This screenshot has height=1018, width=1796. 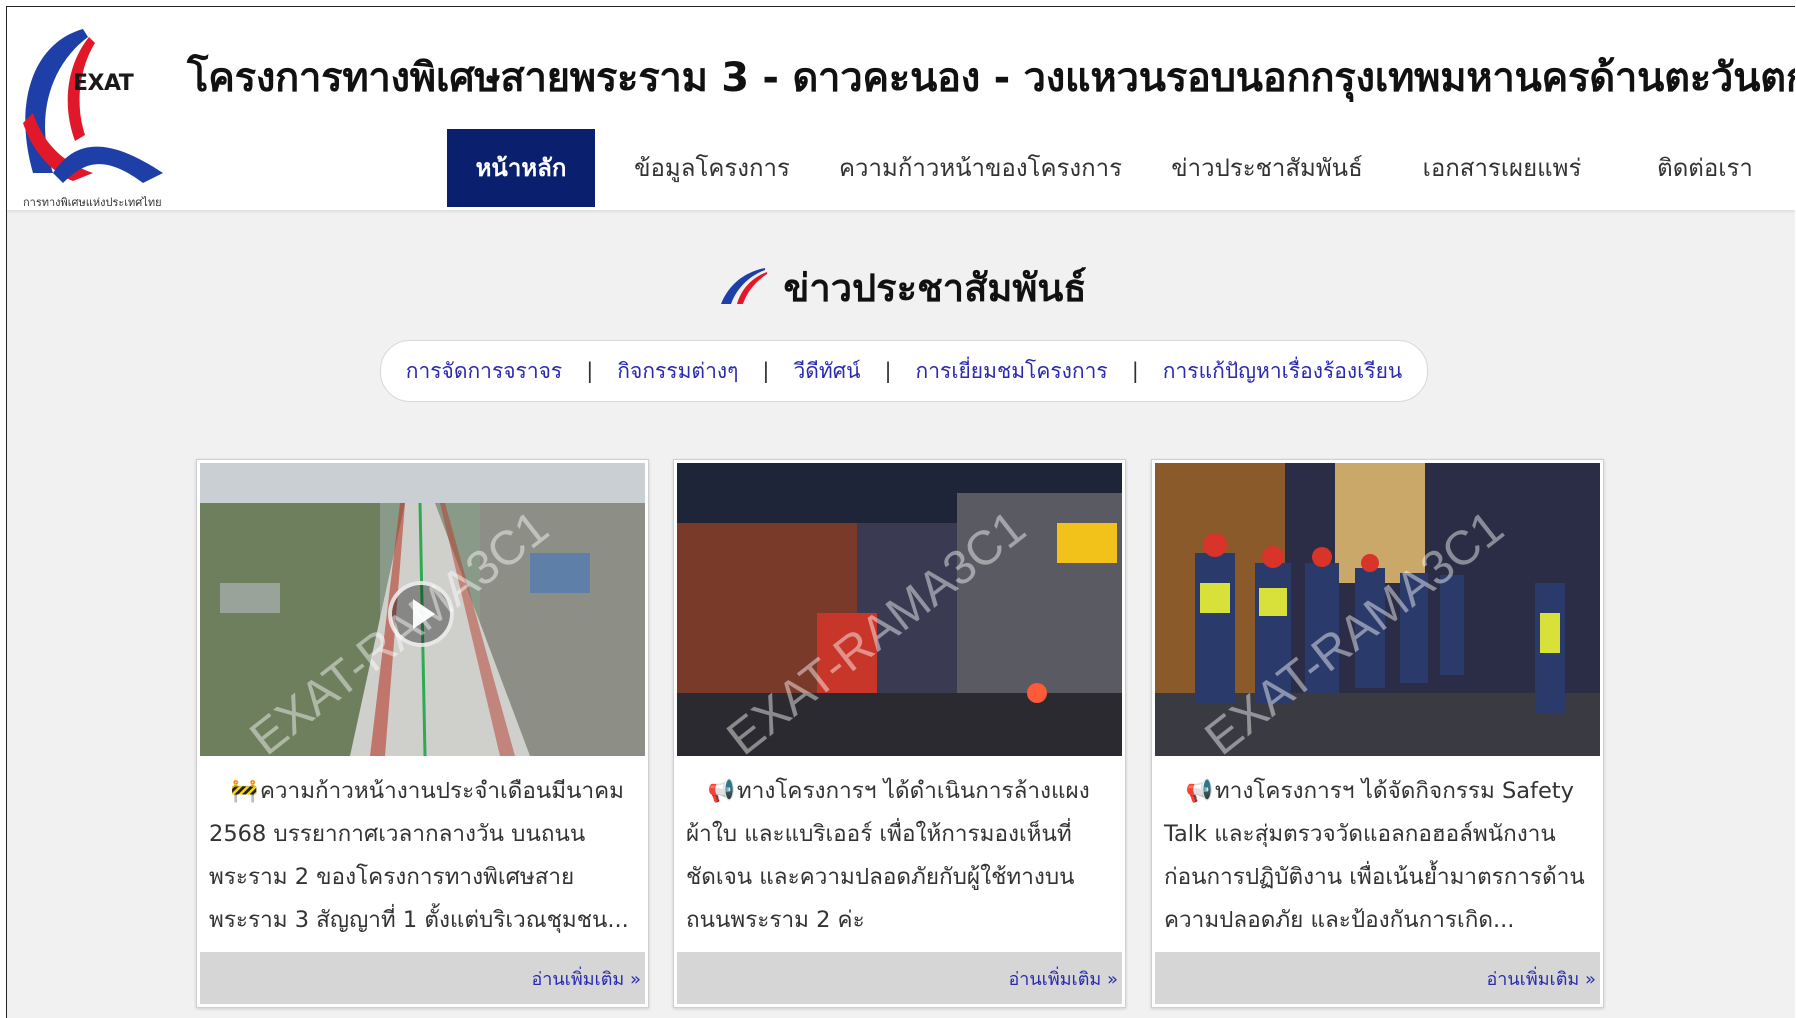 What do you see at coordinates (677, 371) in the screenshot?
I see `filter-activities: กิจกรรมต่างๆ` at bounding box center [677, 371].